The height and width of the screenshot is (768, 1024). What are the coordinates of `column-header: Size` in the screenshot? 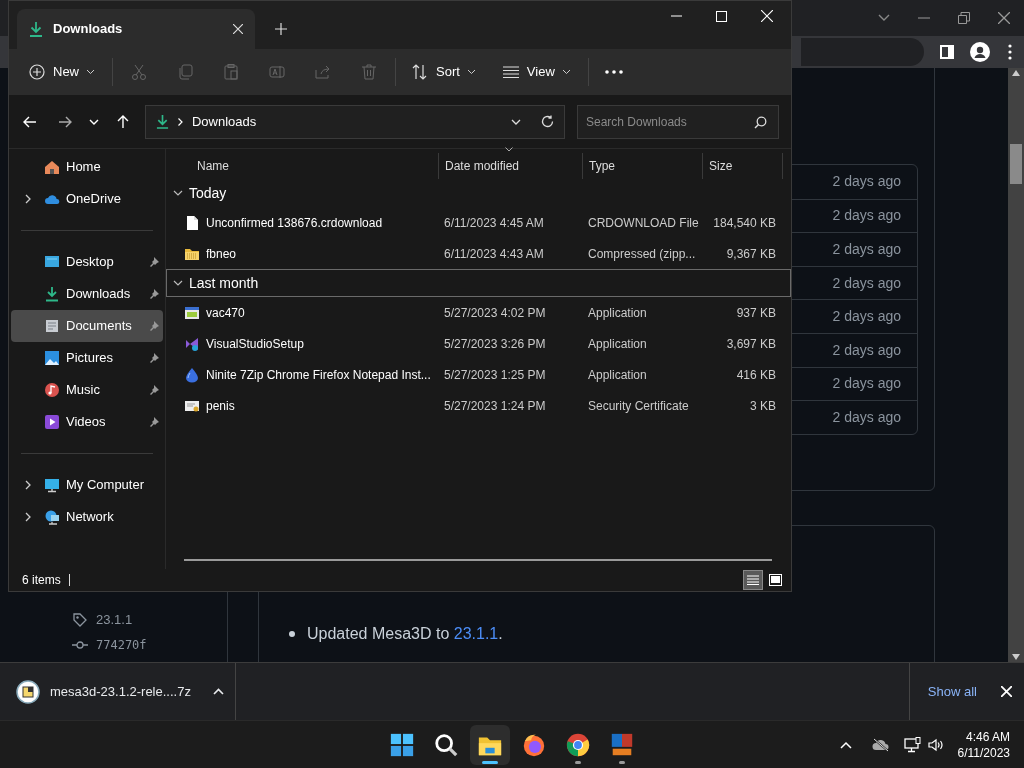 It's located at (742, 166).